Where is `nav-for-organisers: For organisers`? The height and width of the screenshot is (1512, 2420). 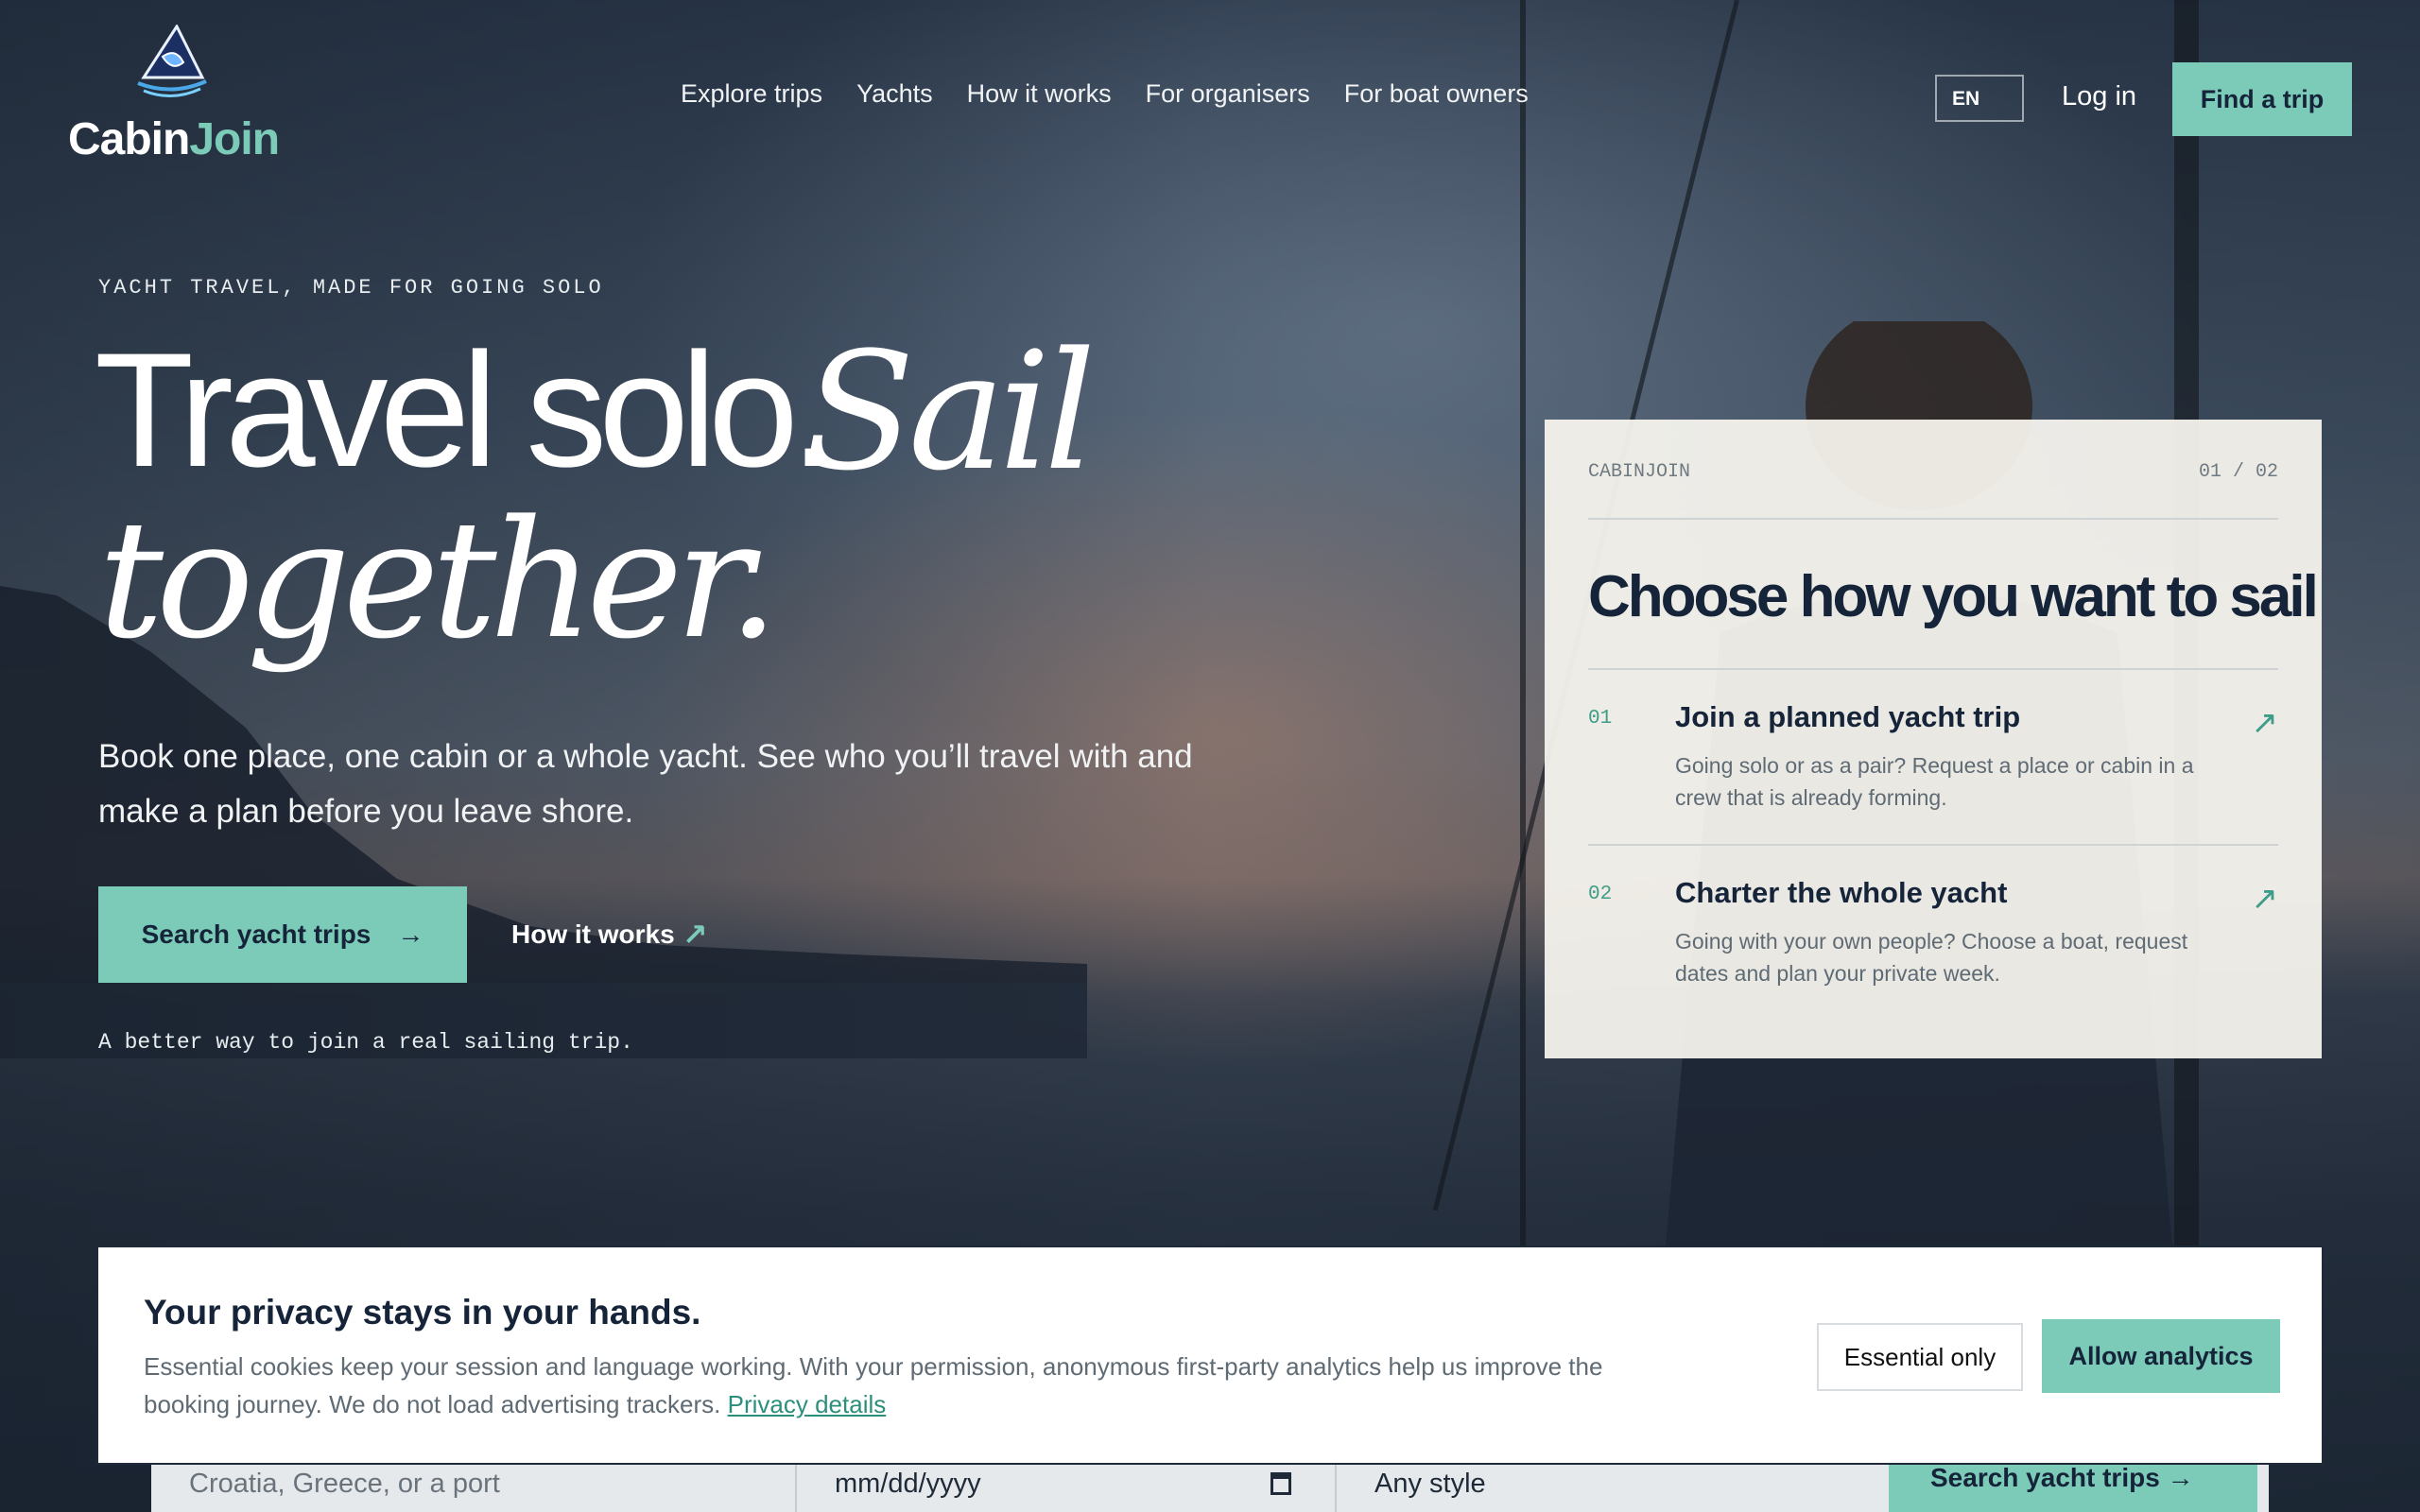
nav-for-organisers: For organisers is located at coordinates (1228, 94).